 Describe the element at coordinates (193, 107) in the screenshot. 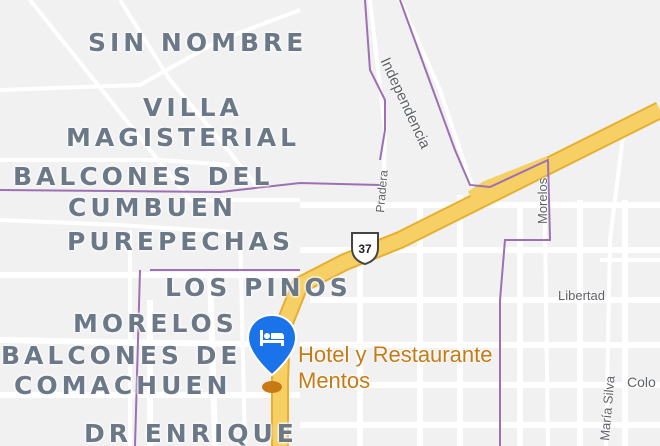

I see `neighborhood-label-villa: VILLA` at that location.